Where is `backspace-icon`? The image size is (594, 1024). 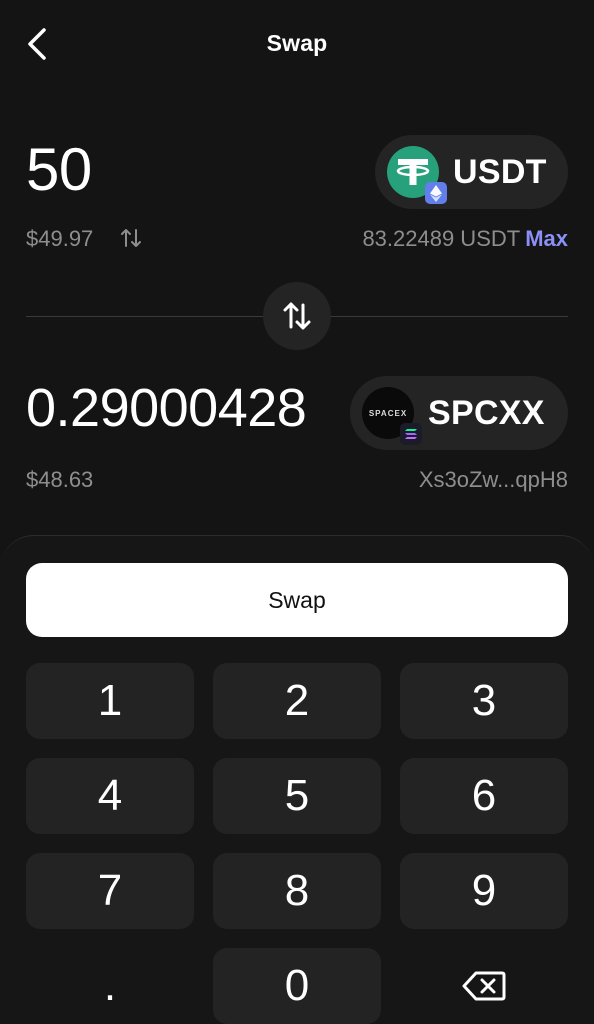
backspace-icon is located at coordinates (484, 986).